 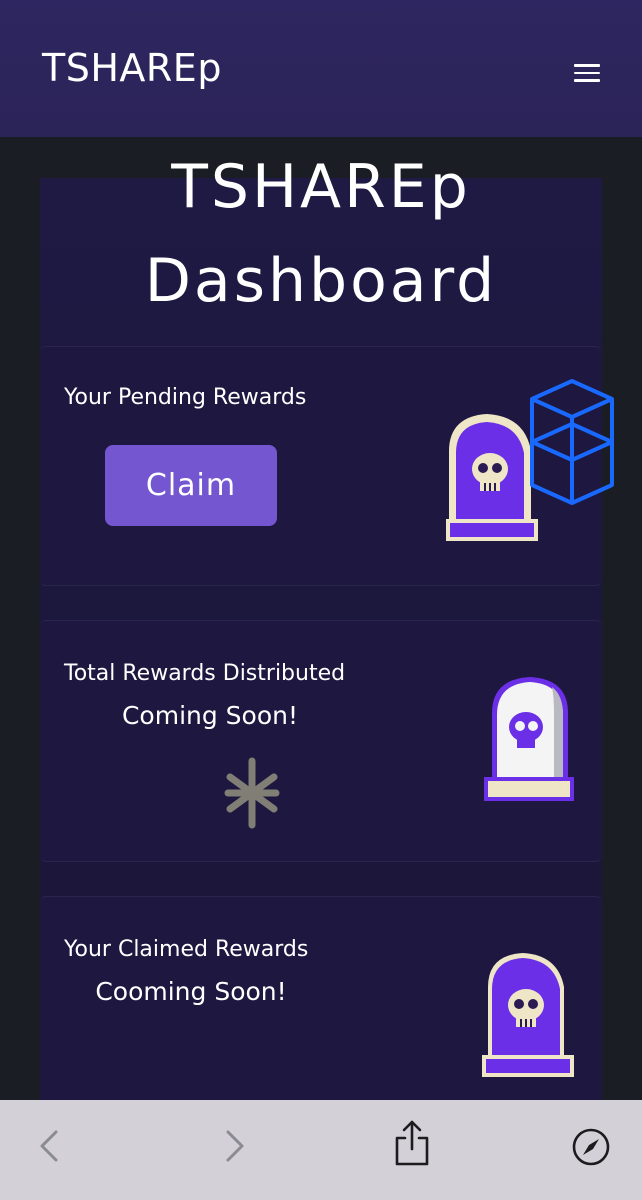 I want to click on hamburger-menu-icon, so click(x=587, y=73).